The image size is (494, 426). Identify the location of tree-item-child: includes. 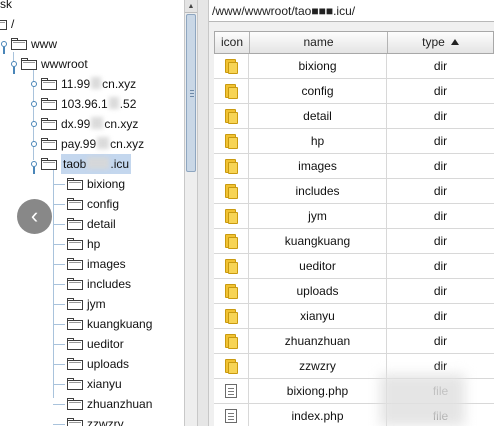
(90, 284).